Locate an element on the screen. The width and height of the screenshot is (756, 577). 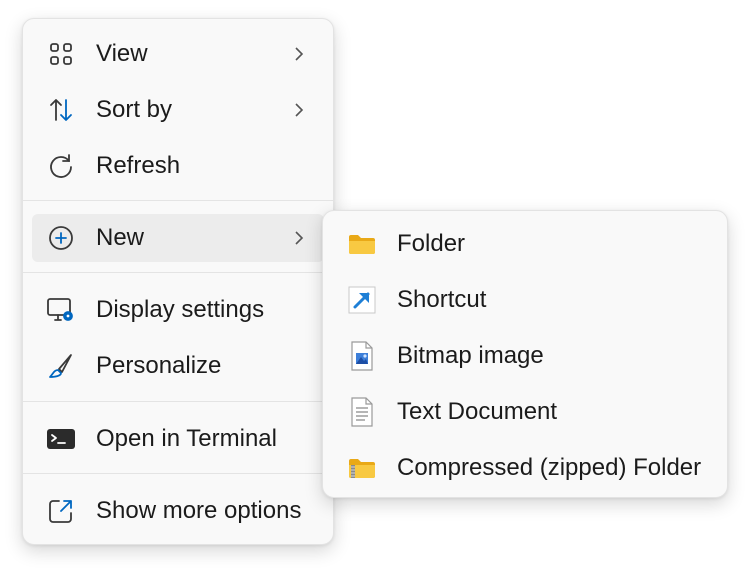
submenu-item-text-document: Text Document is located at coordinates (525, 412).